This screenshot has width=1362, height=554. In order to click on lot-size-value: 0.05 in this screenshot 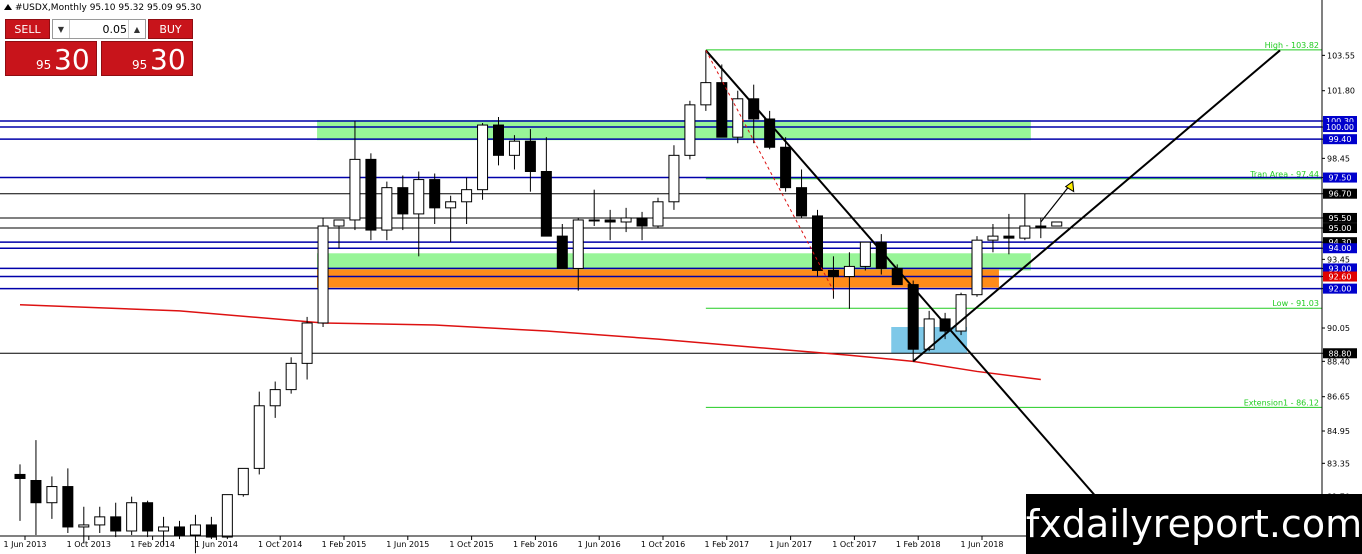, I will do `click(115, 29)`.